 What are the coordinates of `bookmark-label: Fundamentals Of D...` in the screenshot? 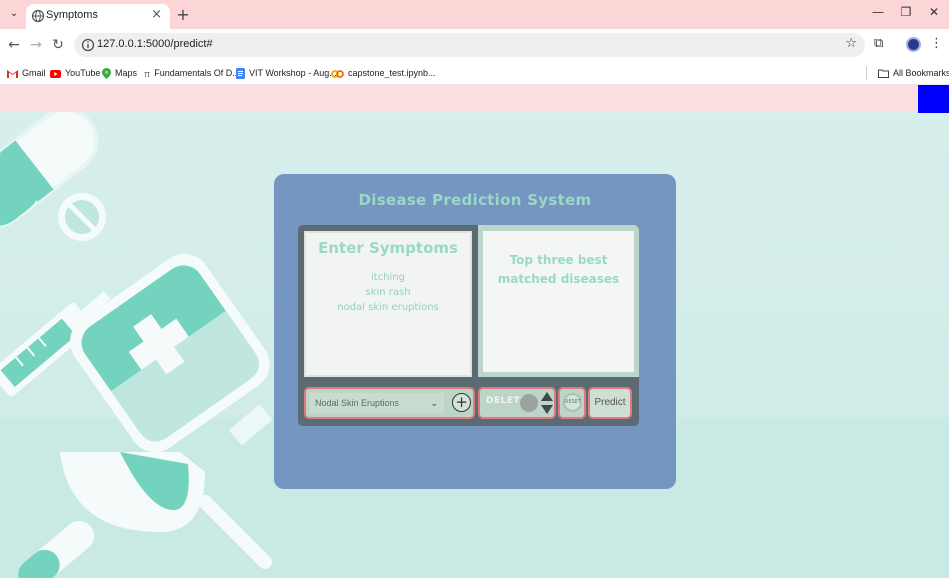 It's located at (197, 73).